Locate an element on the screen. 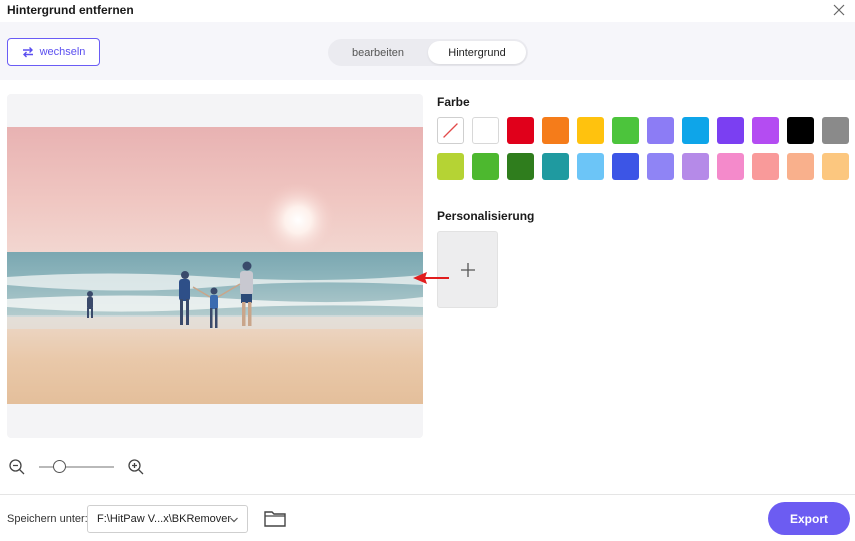  zoom-in-icon is located at coordinates (136, 467).